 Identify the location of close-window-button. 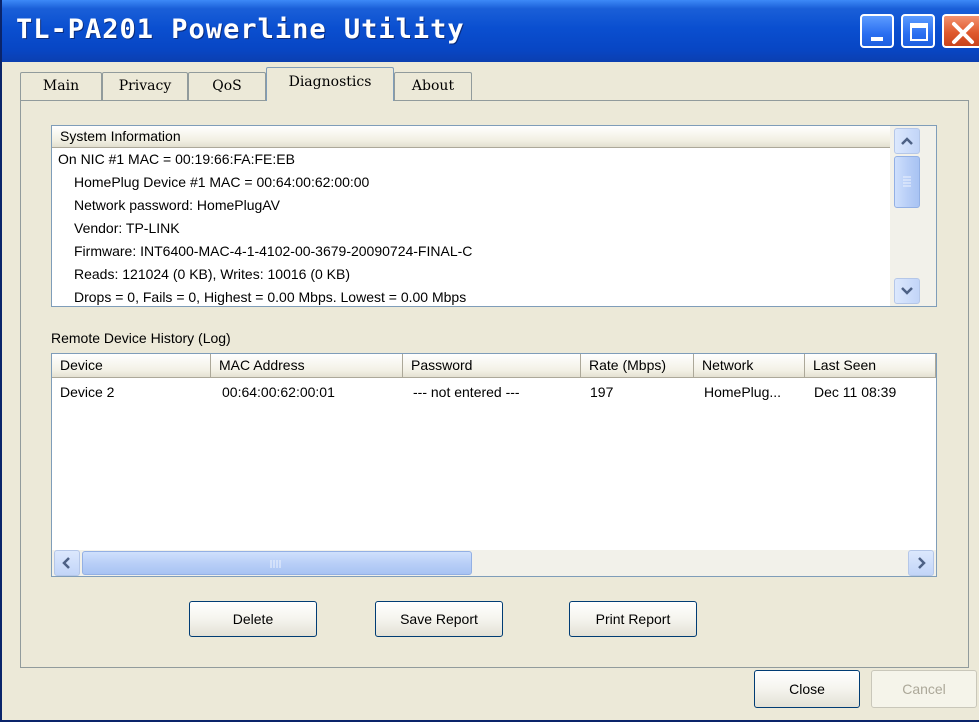
(960, 31).